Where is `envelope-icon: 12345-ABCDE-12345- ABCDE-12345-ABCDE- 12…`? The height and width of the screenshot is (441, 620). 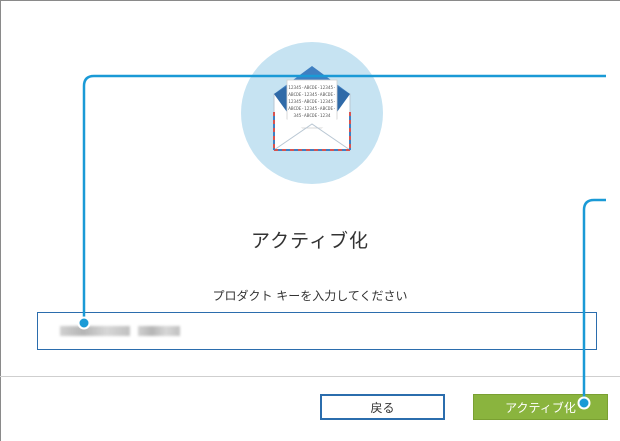
envelope-icon: 12345-ABCDE-12345- ABCDE-12345-ABCDE- 12… is located at coordinates (312, 113).